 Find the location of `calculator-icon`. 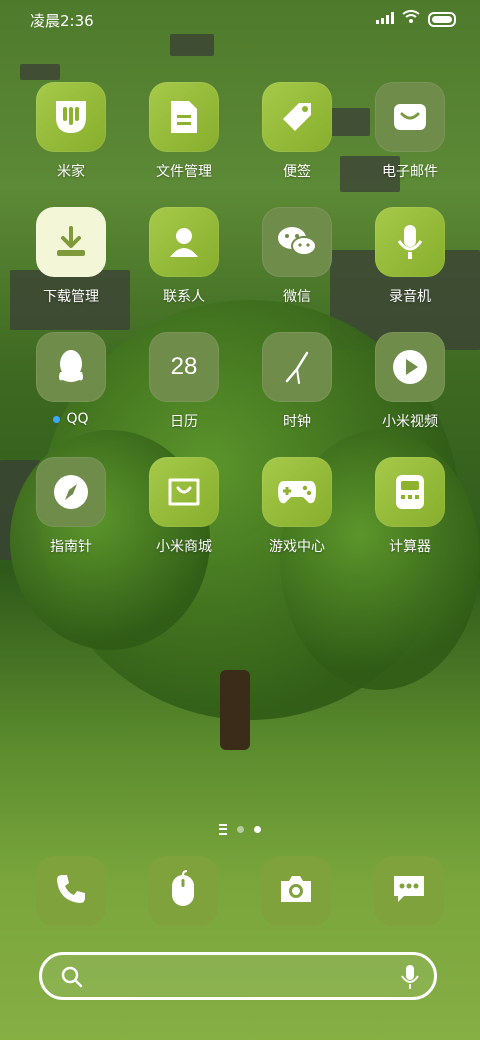

calculator-icon is located at coordinates (410, 492).